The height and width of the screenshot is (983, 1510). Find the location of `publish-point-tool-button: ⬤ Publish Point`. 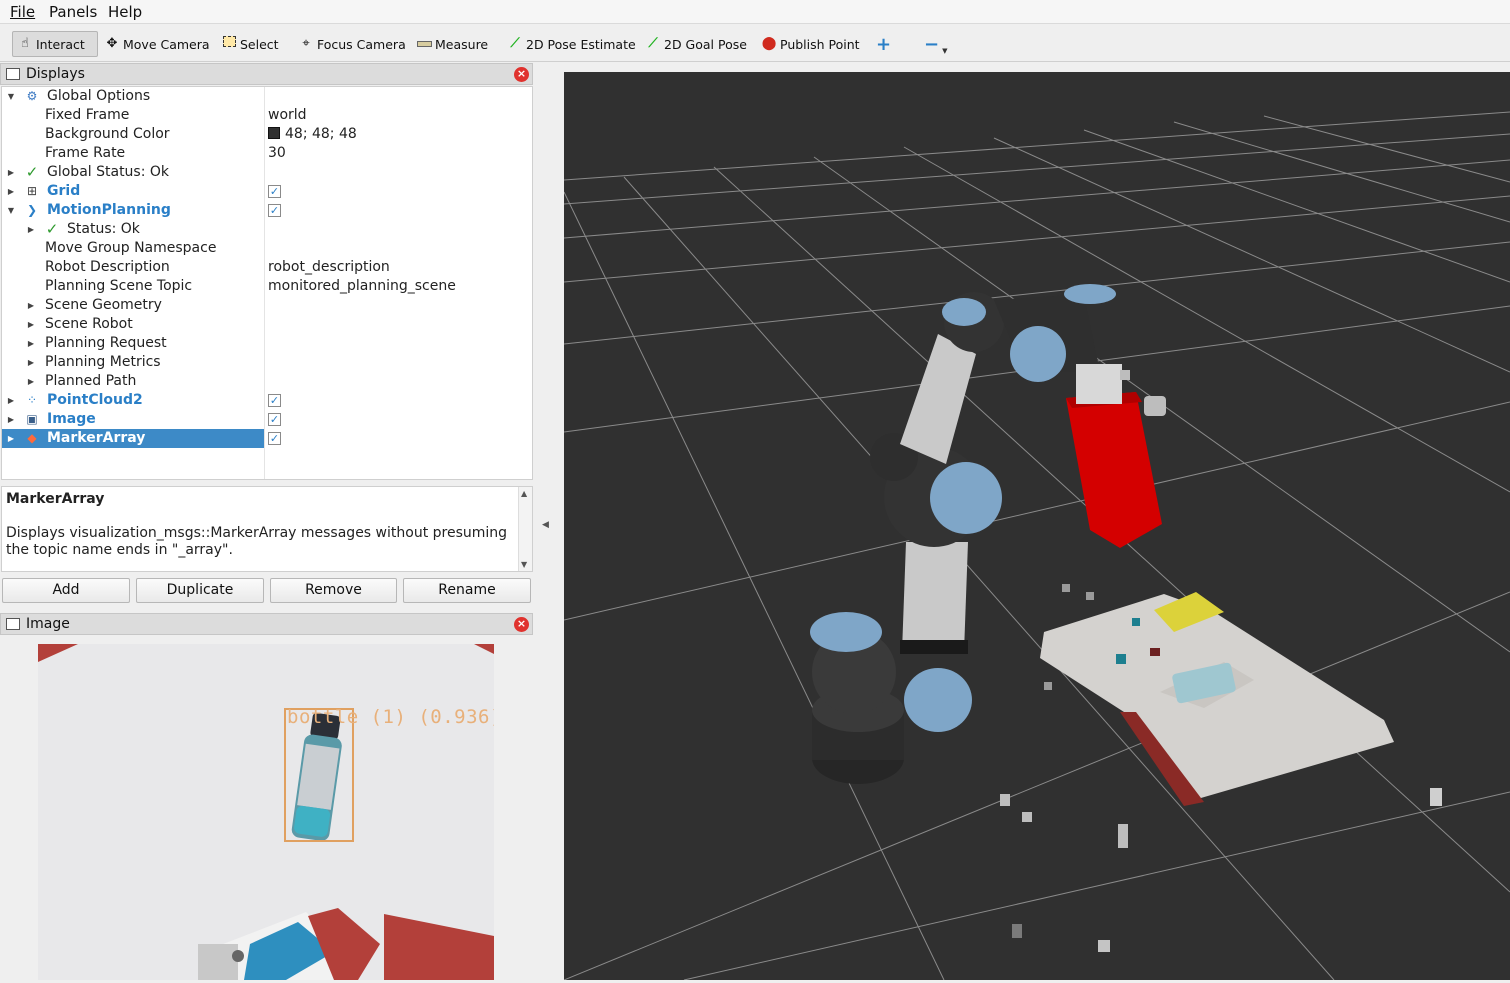

publish-point-tool-button: ⬤ Publish Point is located at coordinates (810, 44).